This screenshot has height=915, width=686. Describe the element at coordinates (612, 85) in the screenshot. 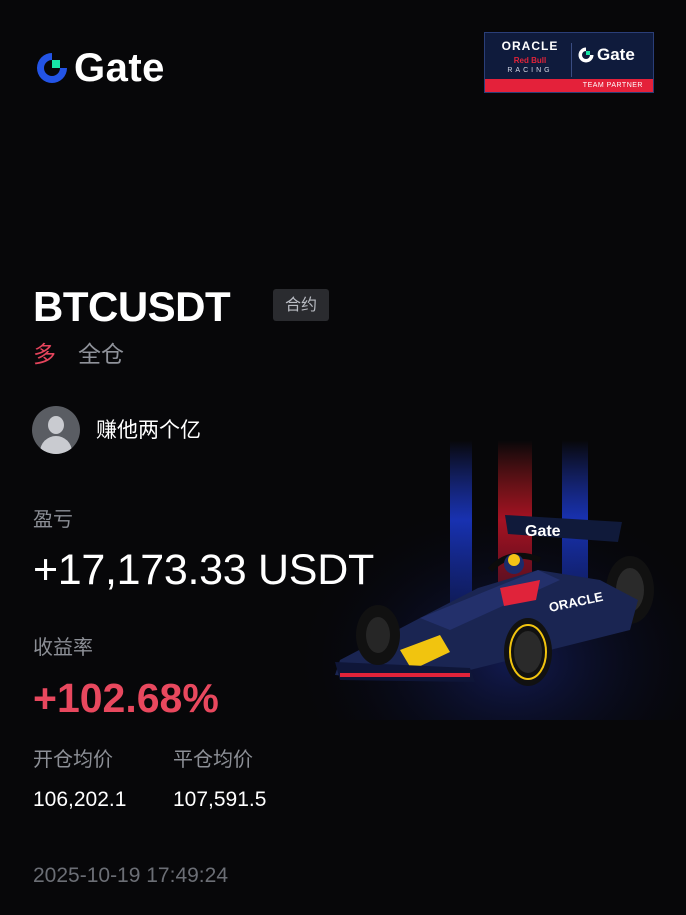

I see `team-partner-label: TEAM PARTNER` at that location.